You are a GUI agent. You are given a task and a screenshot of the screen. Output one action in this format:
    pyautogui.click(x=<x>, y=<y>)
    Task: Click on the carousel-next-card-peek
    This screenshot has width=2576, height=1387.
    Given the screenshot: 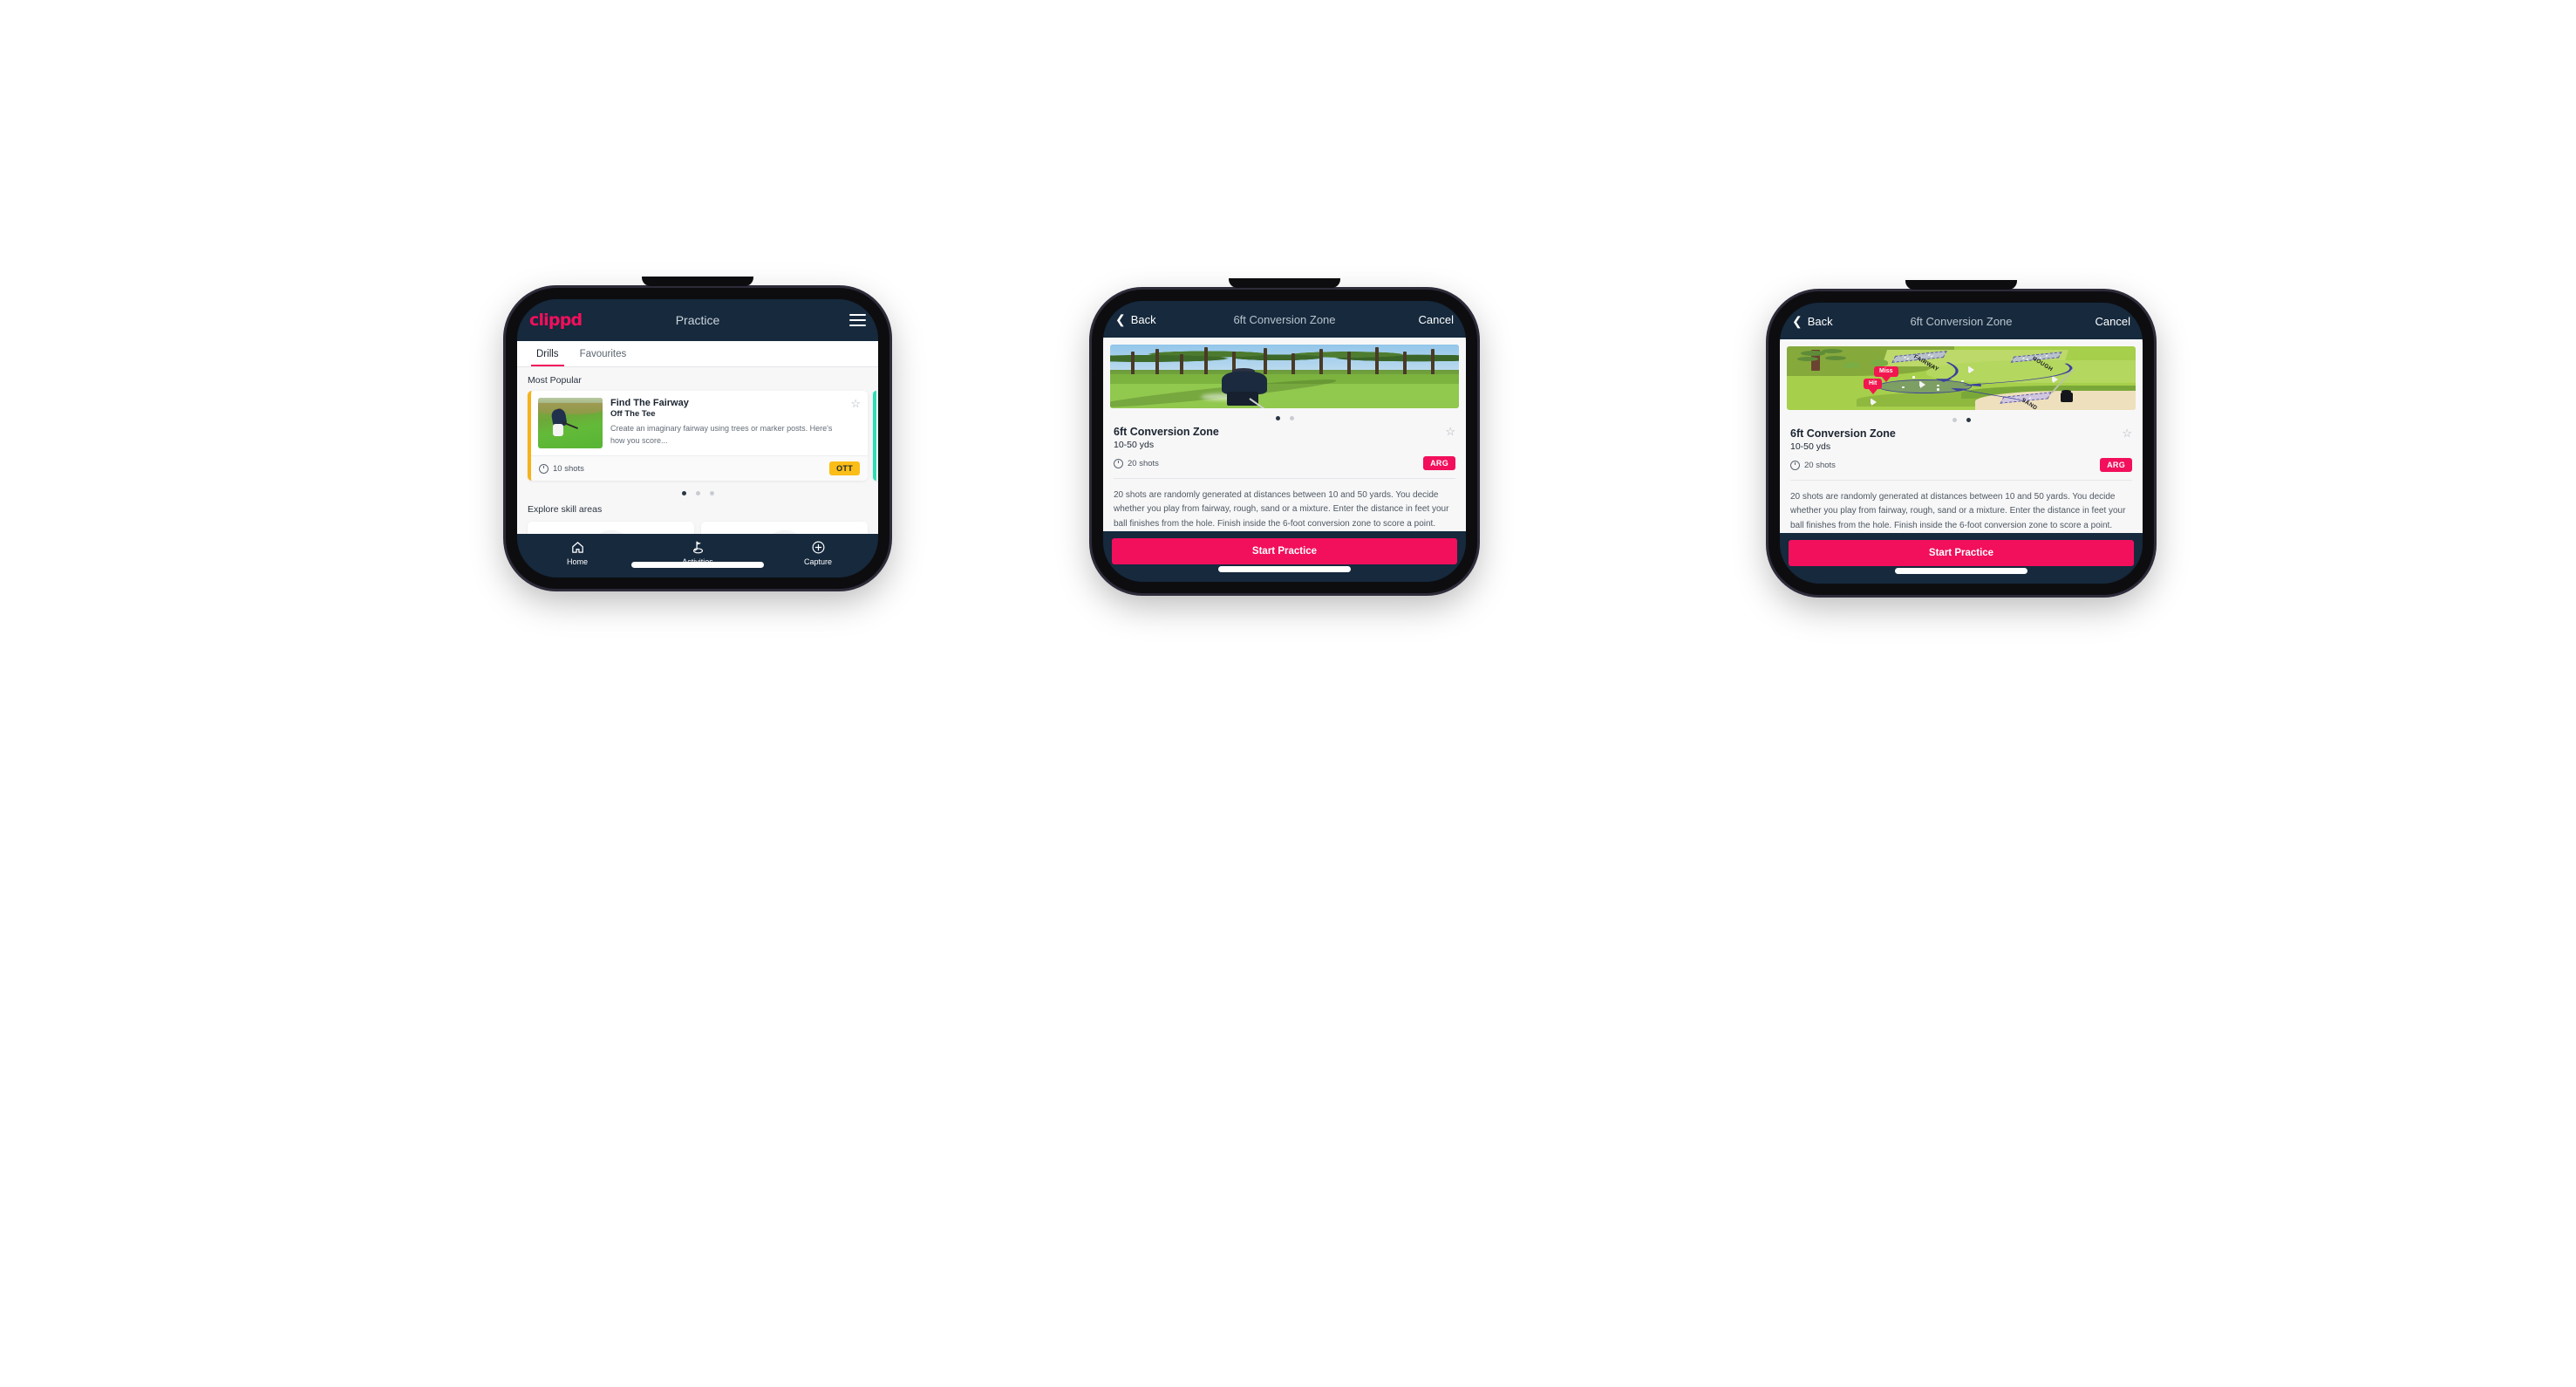 What is the action you would take?
    pyautogui.click(x=876, y=436)
    